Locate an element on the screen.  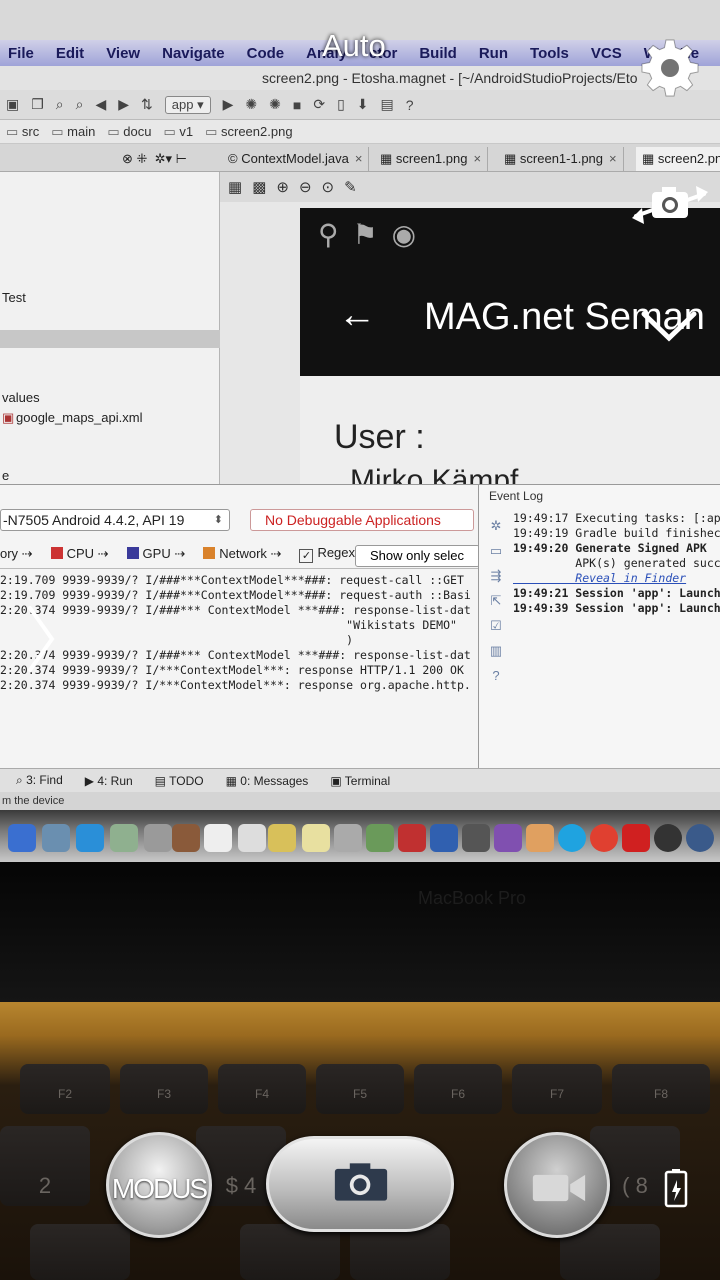
tab-gpu: GPU ⇢ is located at coordinates (155, 554).